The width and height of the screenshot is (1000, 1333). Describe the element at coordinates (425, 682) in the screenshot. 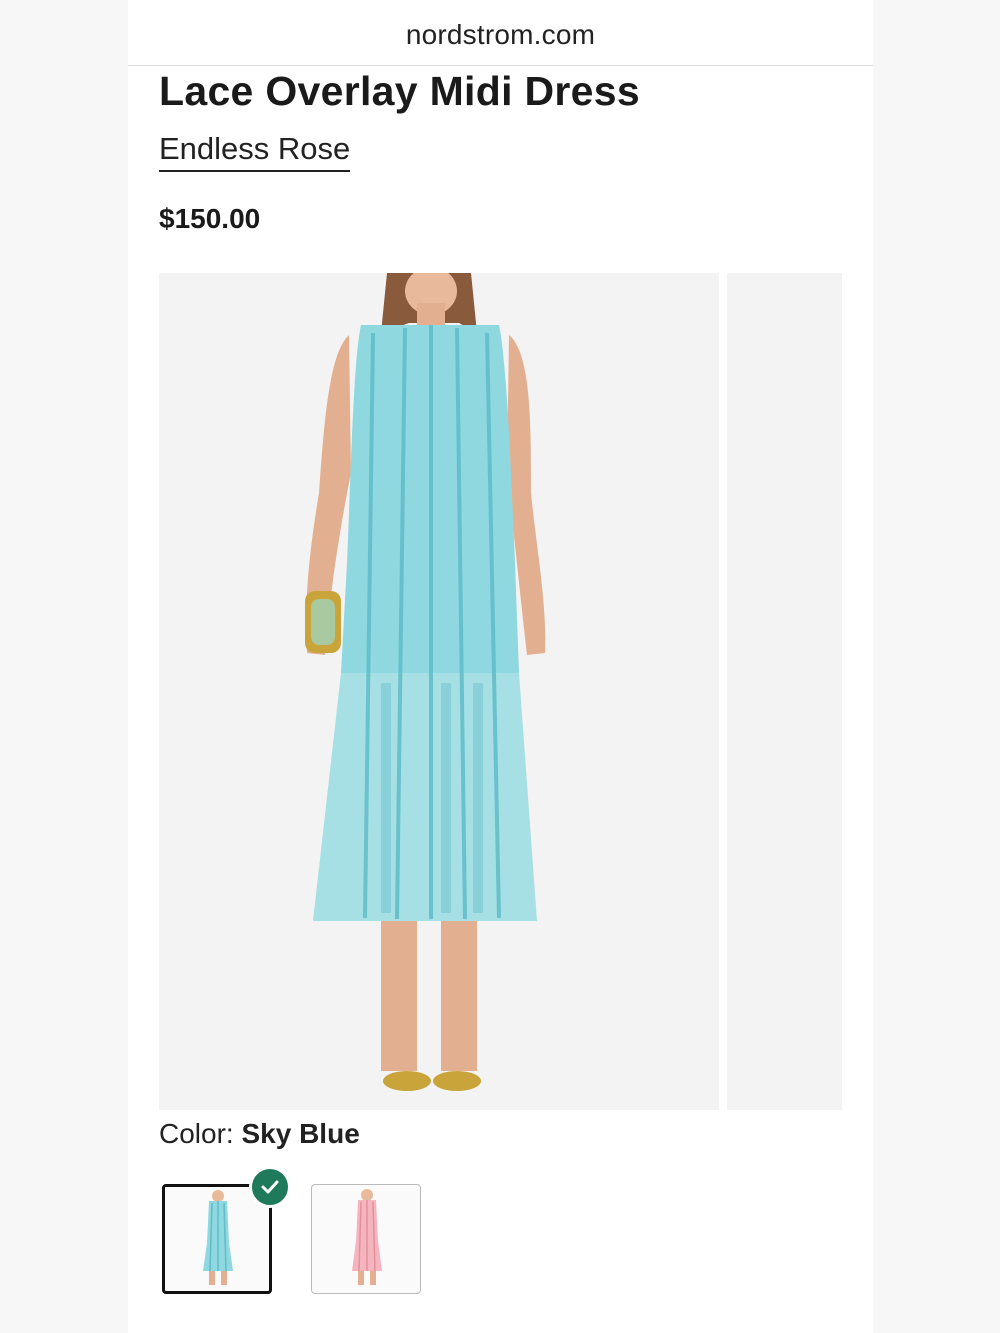

I see `model-illustration` at that location.